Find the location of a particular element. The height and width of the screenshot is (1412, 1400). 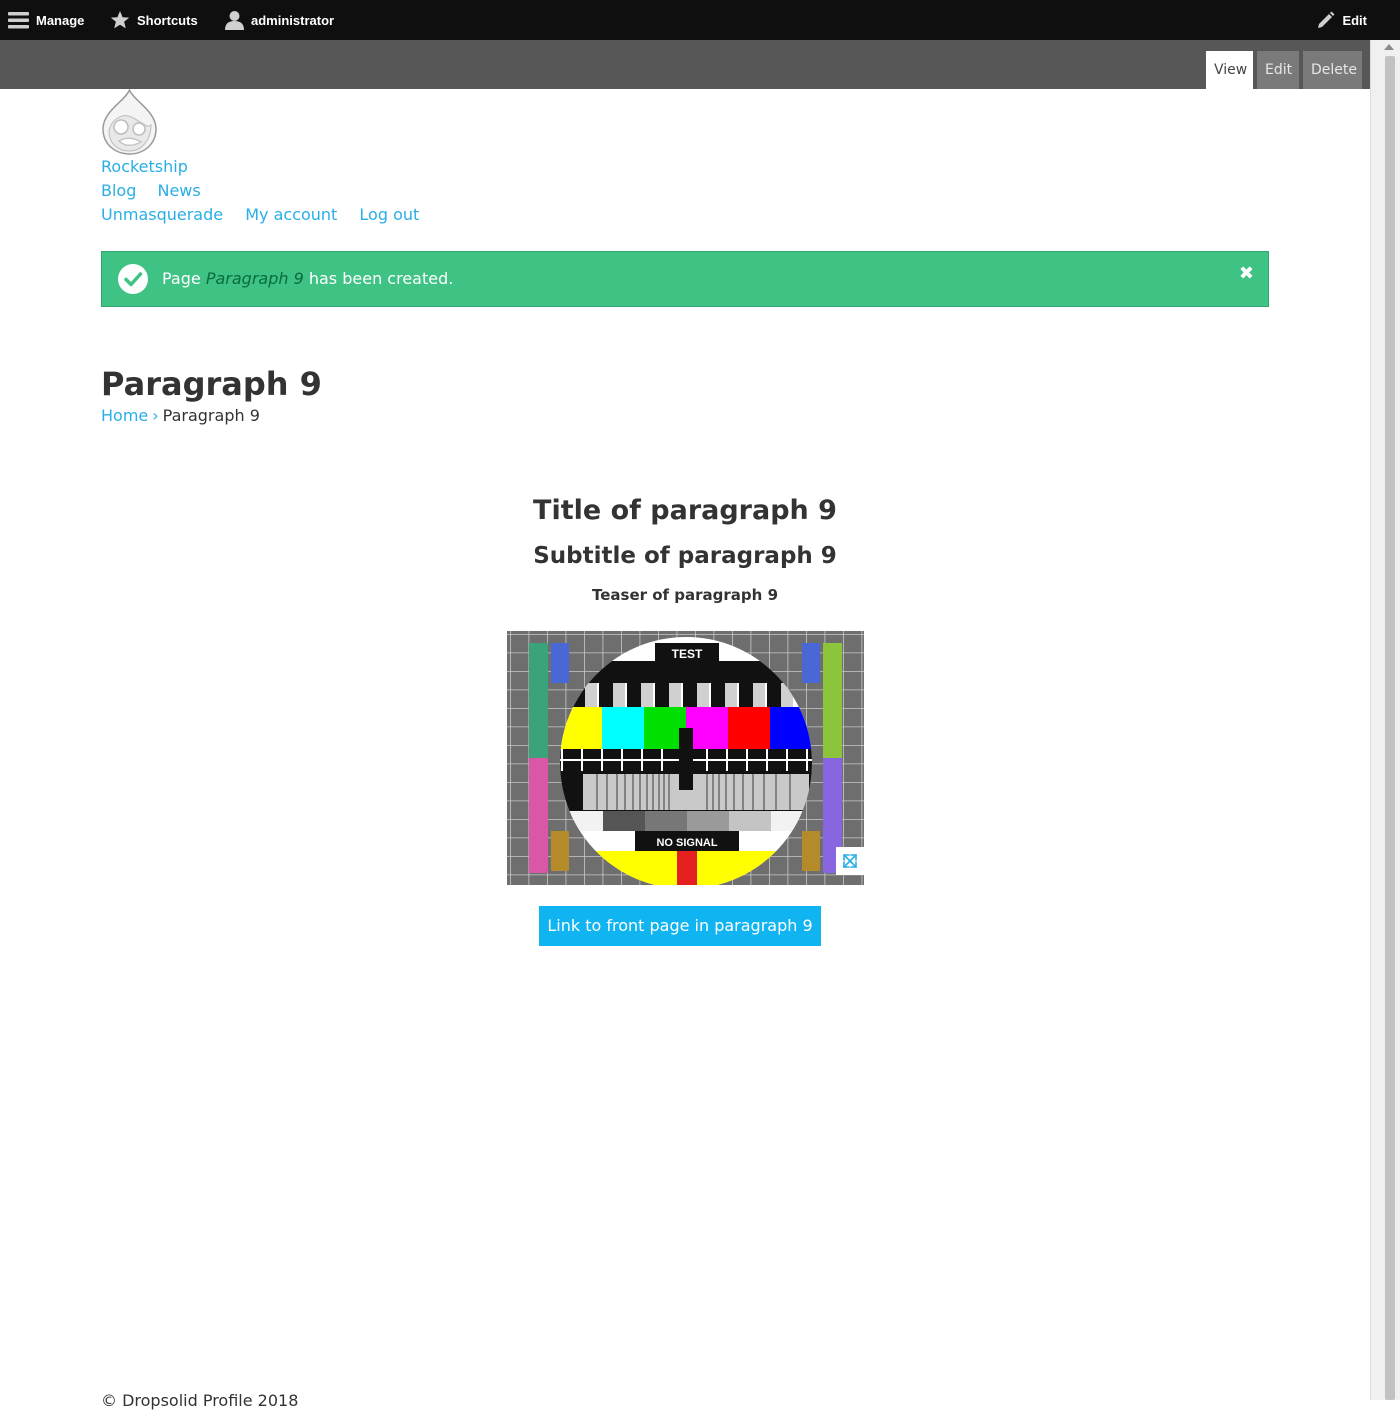

user-icon is located at coordinates (234, 20).